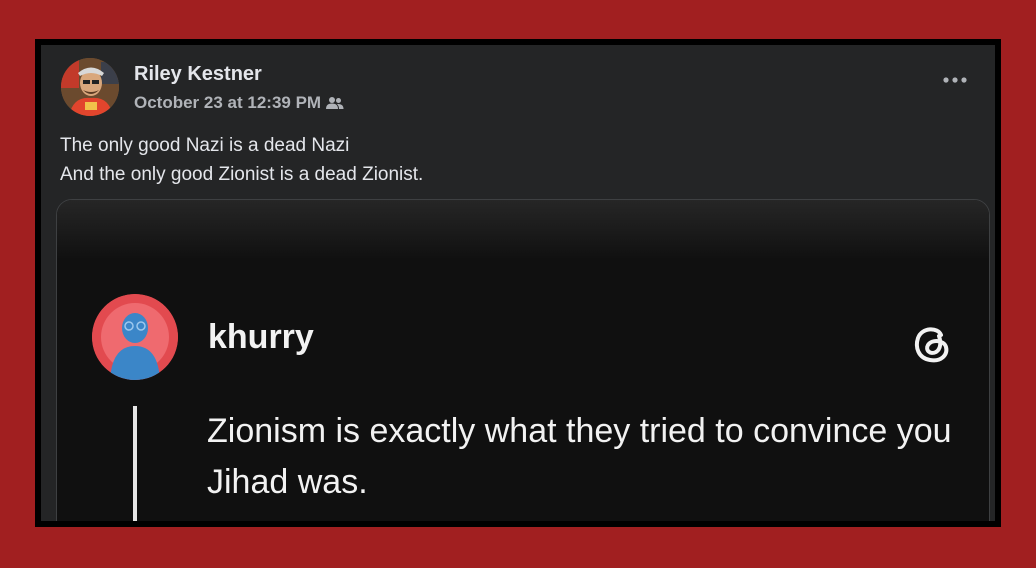 The height and width of the screenshot is (568, 1036). I want to click on friends-icon, so click(335, 103).